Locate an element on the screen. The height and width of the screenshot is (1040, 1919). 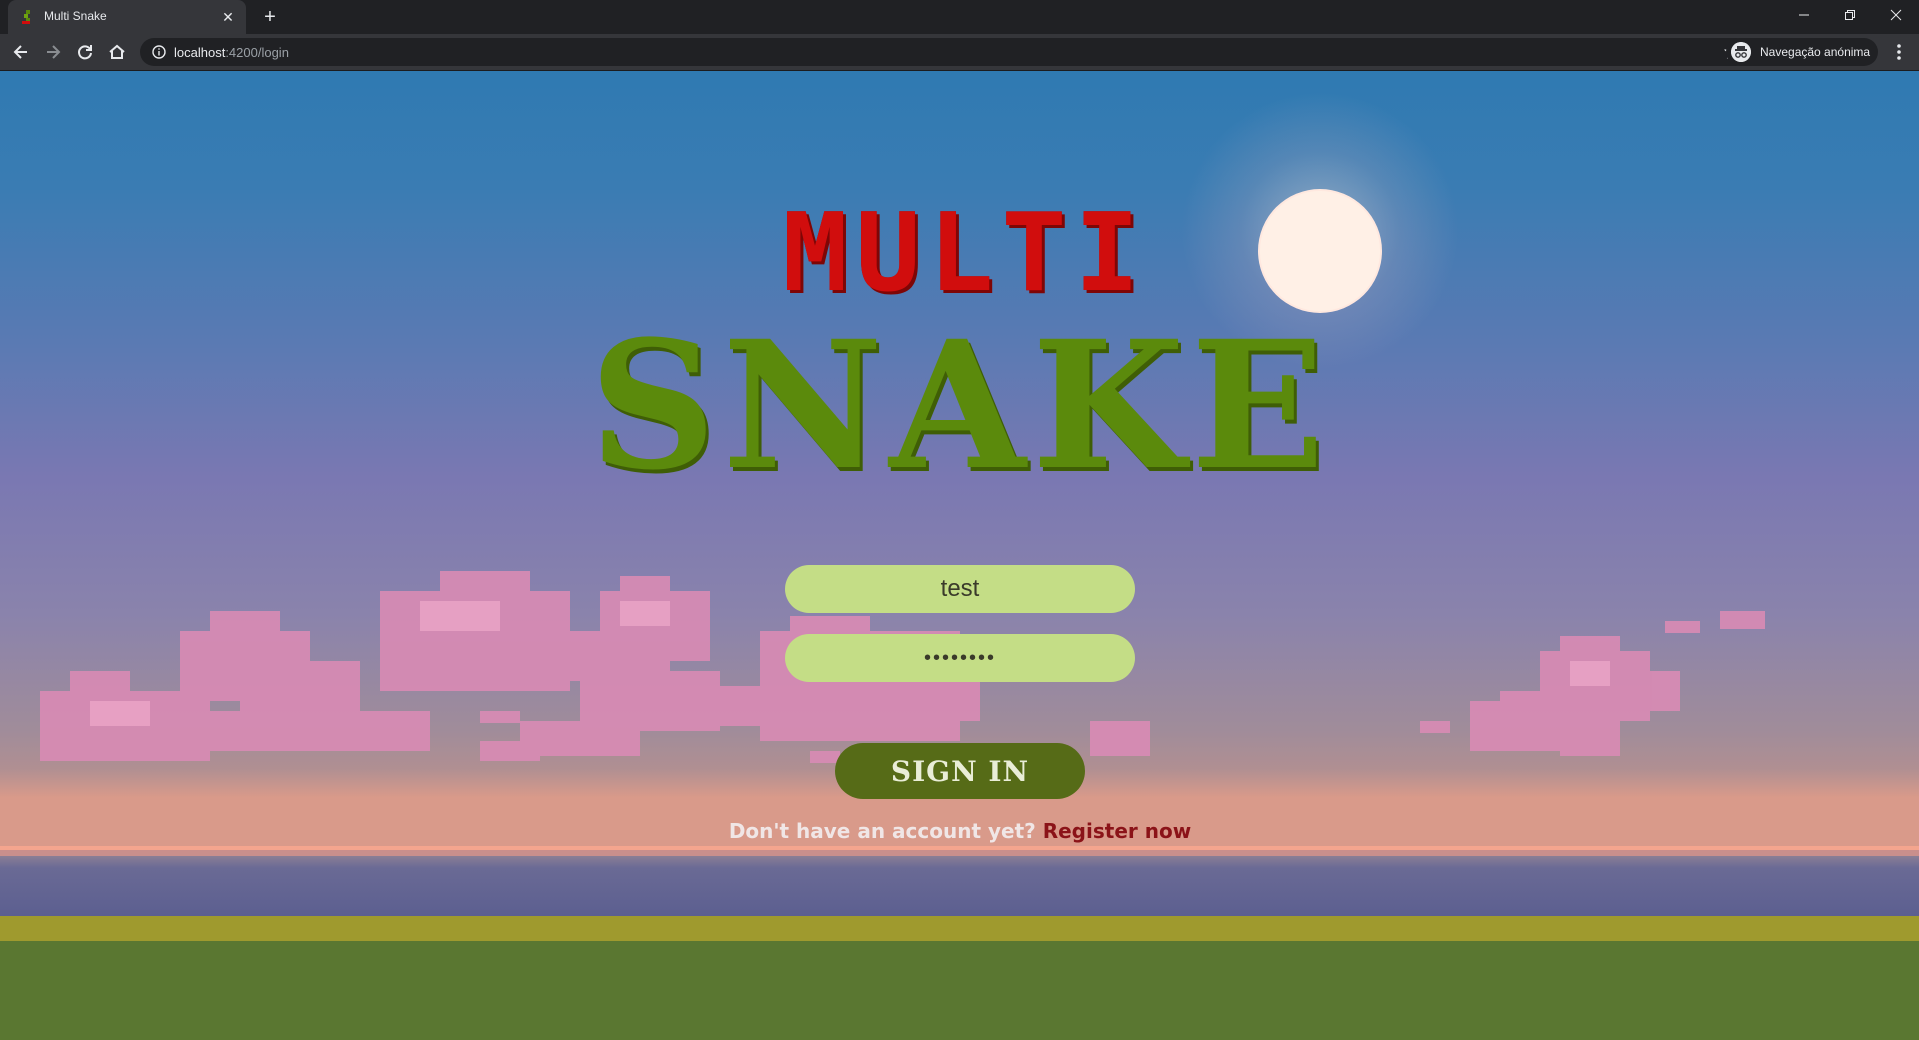
tab-multi-snake: Multi Snake ✕ is located at coordinates (127, 17).